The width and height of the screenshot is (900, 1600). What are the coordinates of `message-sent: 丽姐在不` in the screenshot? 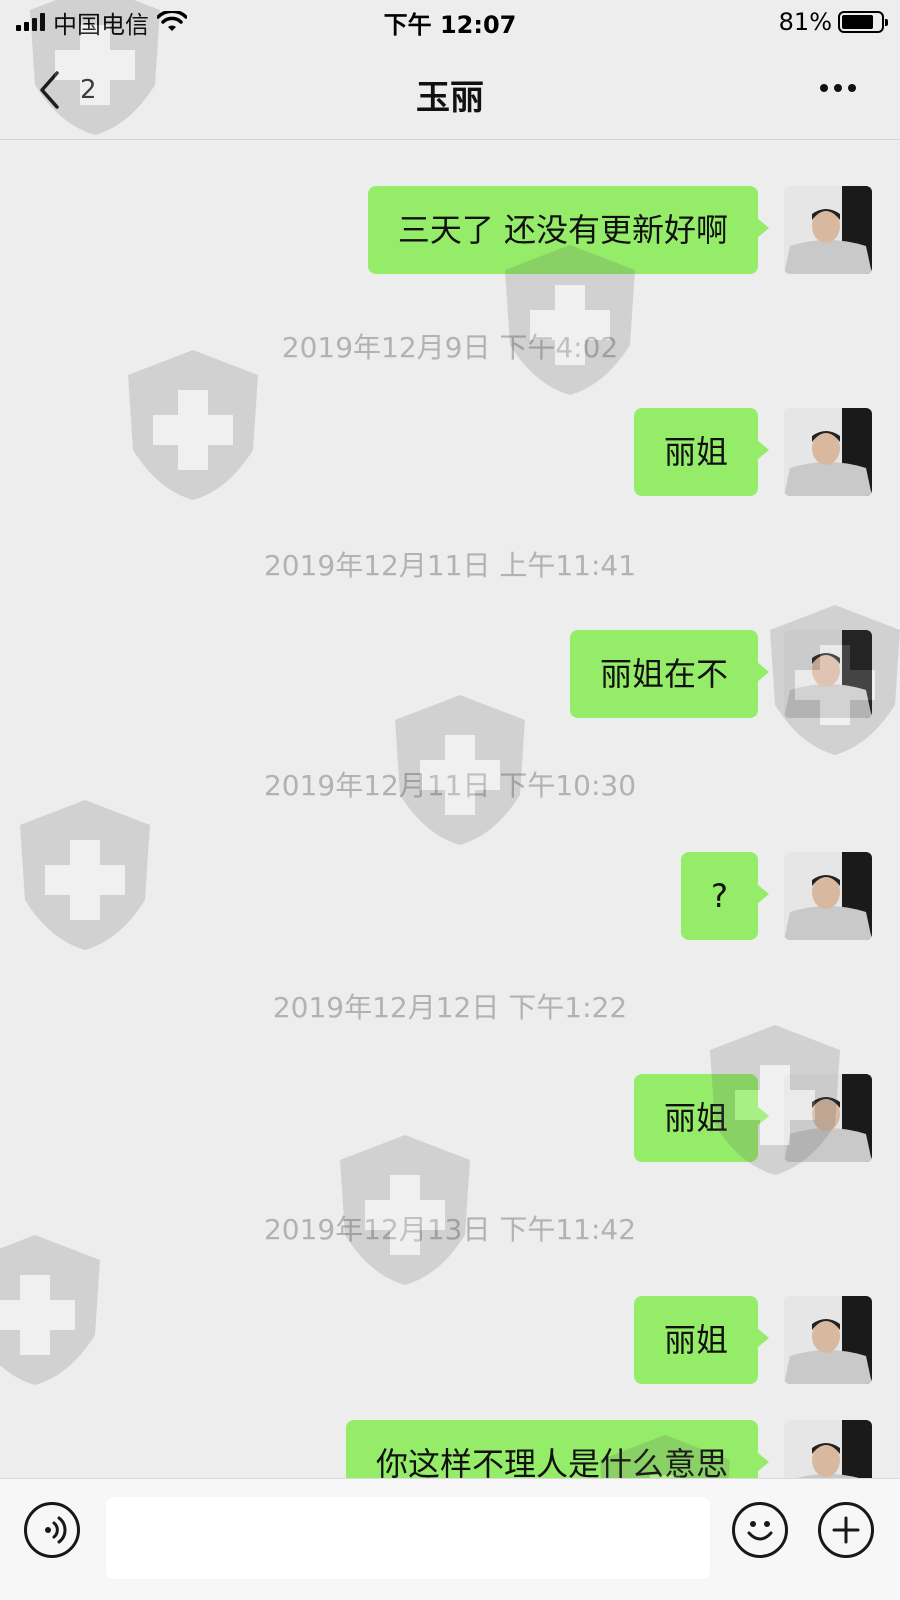 It's located at (720, 674).